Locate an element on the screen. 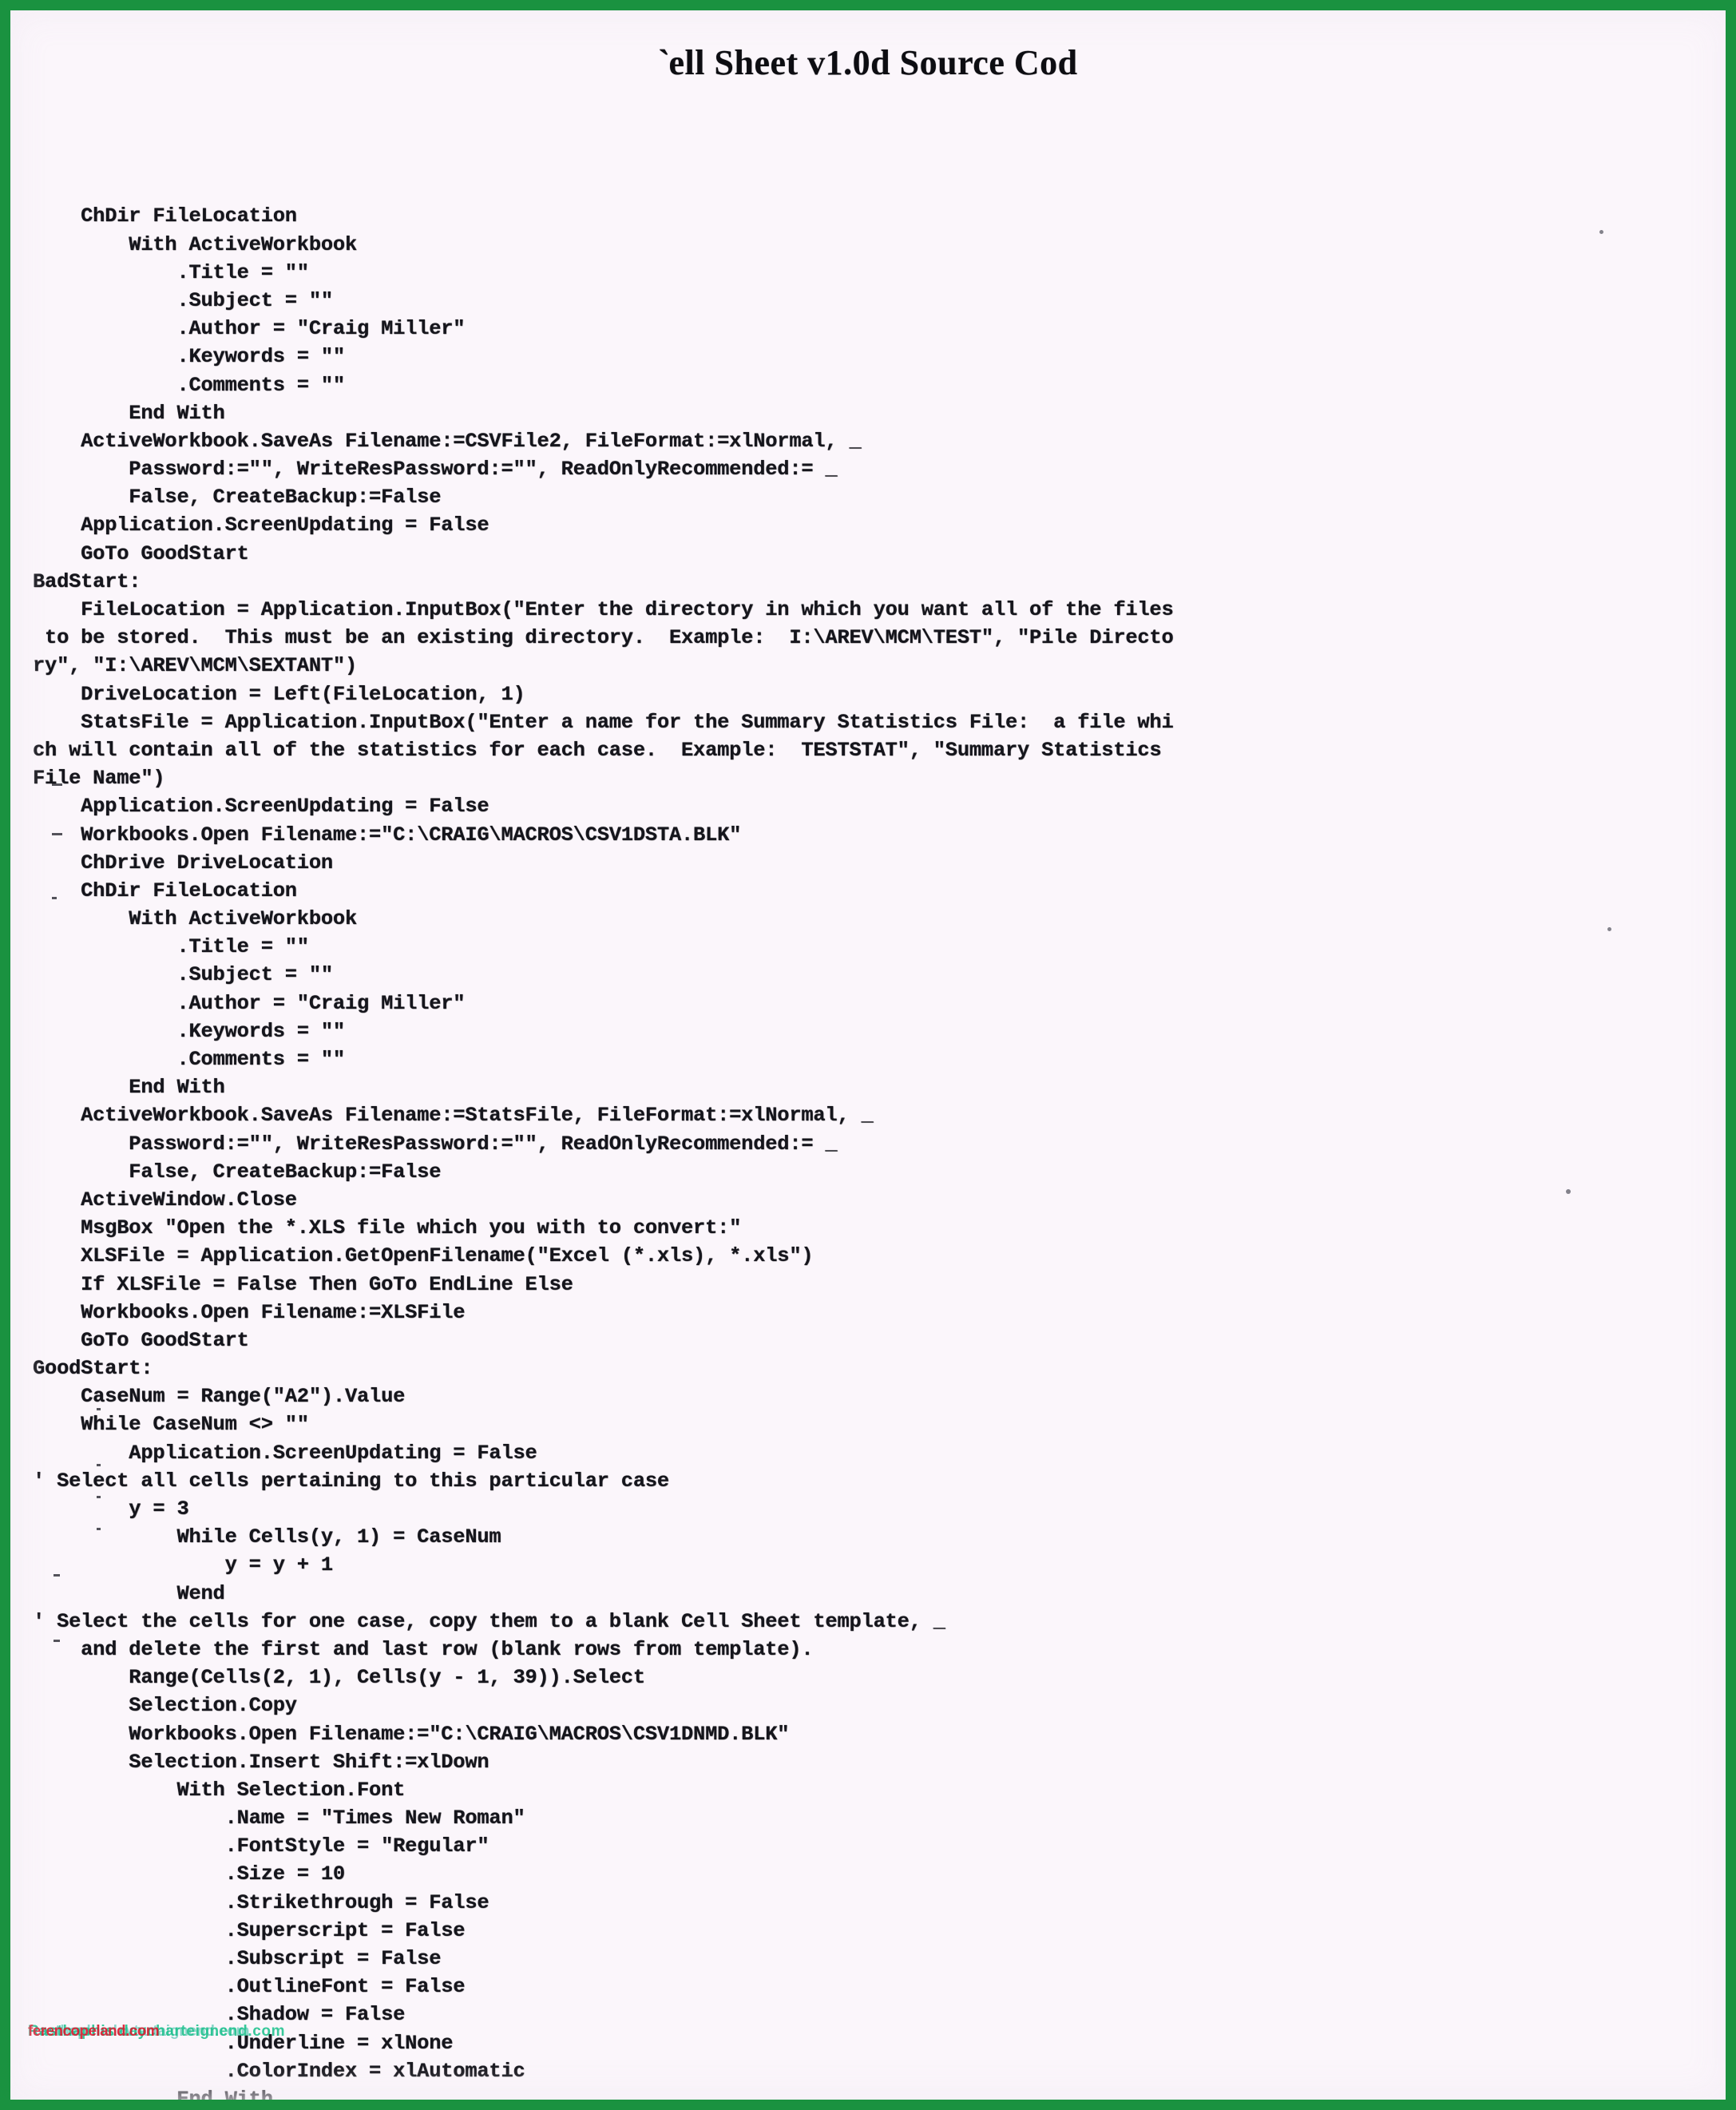 This screenshot has height=2110, width=1736. code-line: .Strikethrough = False is located at coordinates (261, 1902).